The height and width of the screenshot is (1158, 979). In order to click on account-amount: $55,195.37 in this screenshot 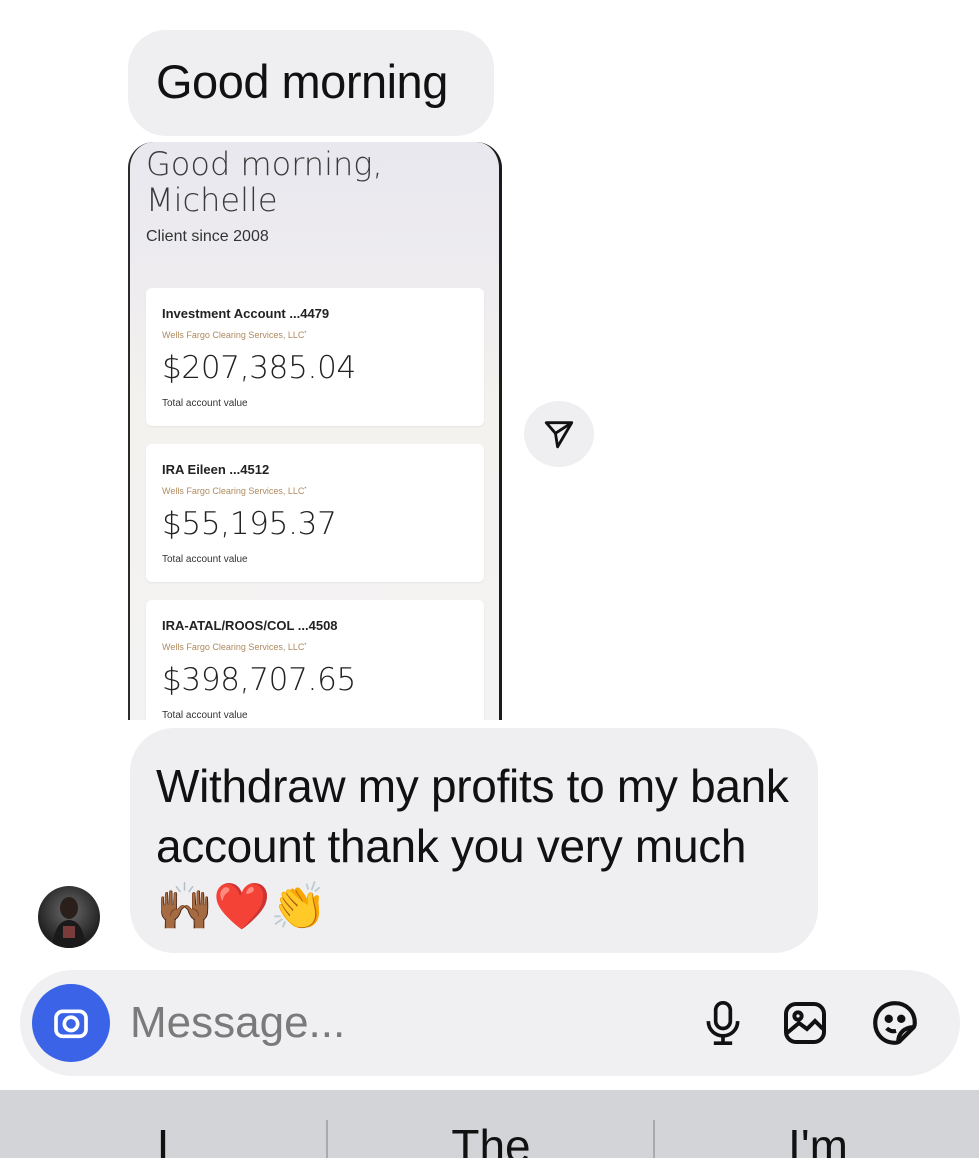, I will do `click(249, 524)`.